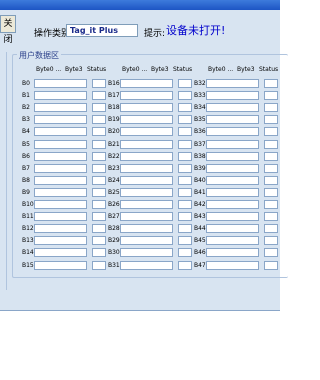  I want to click on close-button: 关闭, so click(8, 30).